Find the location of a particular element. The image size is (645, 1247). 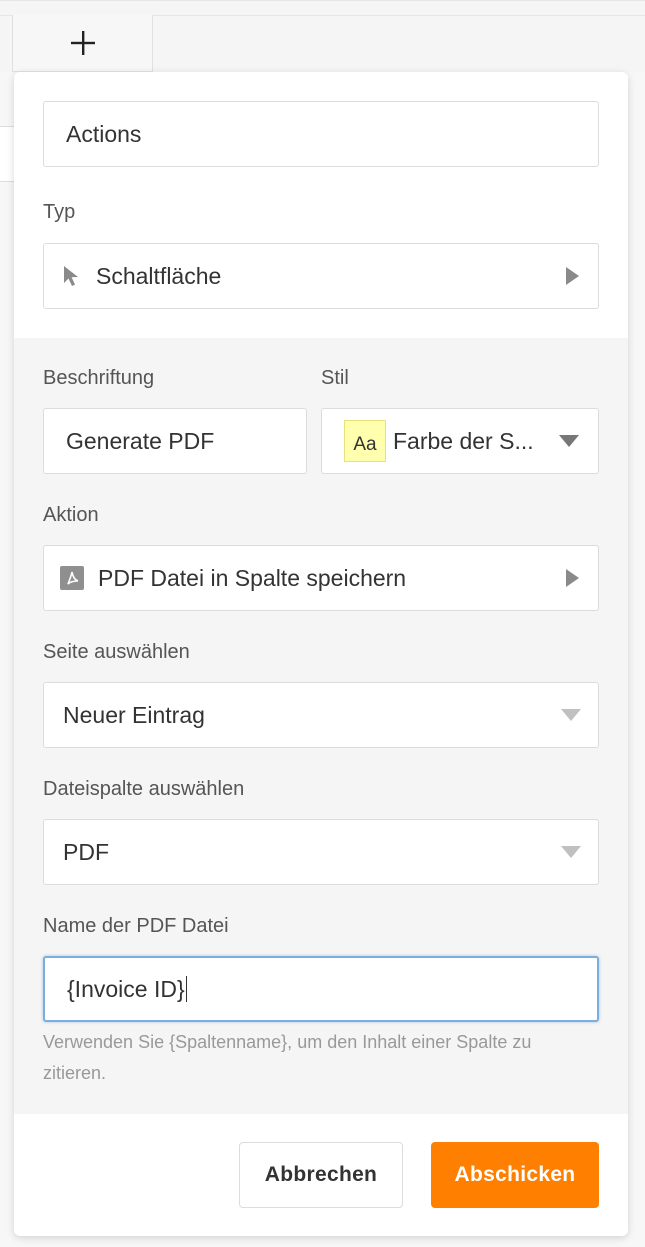

table-cell-edge is located at coordinates (7, 154).